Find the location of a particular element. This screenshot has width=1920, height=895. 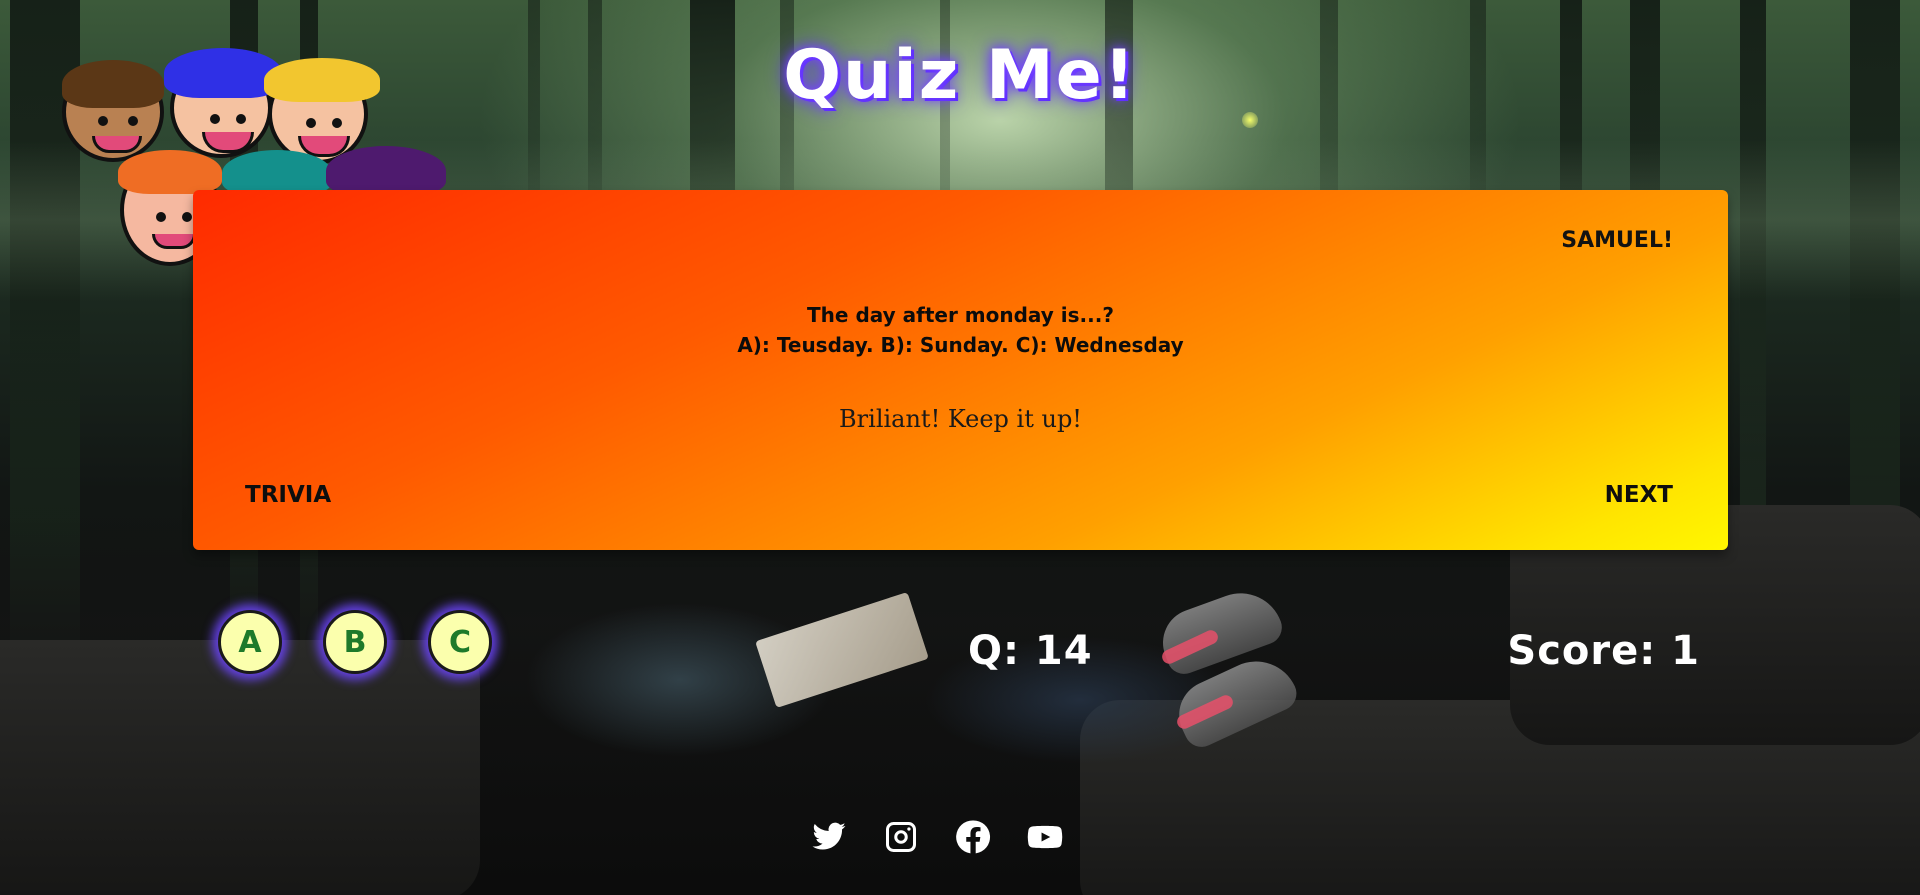

question-counter: Q: 14 is located at coordinates (1030, 651).